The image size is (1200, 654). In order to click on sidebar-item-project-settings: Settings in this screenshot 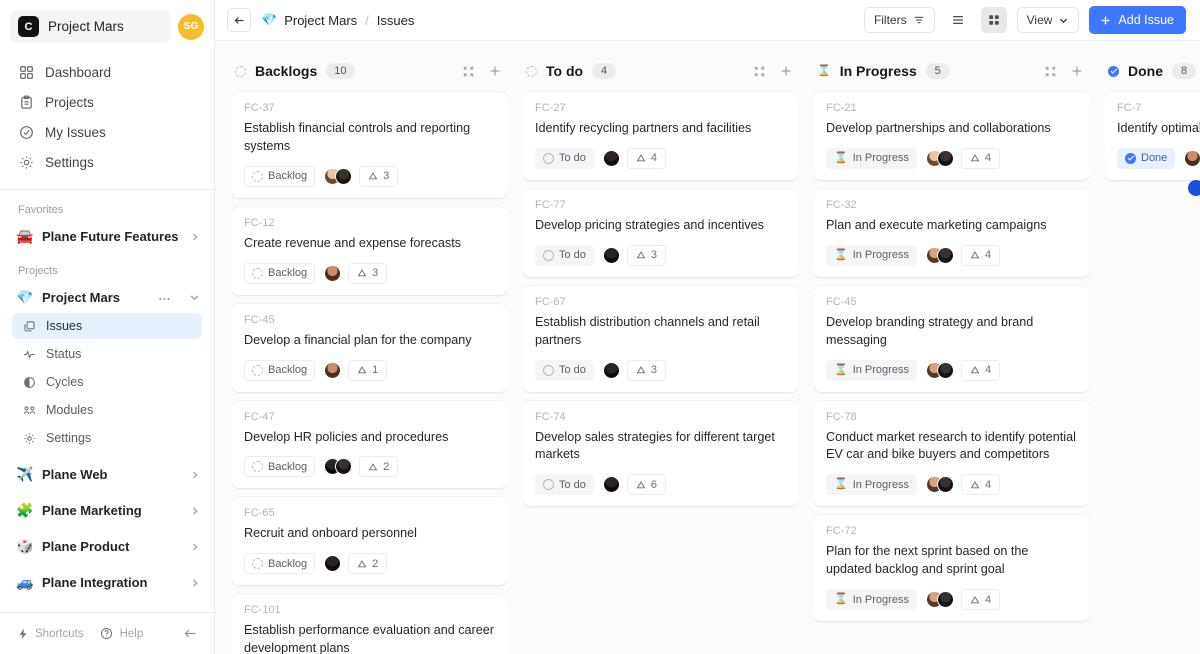, I will do `click(107, 438)`.